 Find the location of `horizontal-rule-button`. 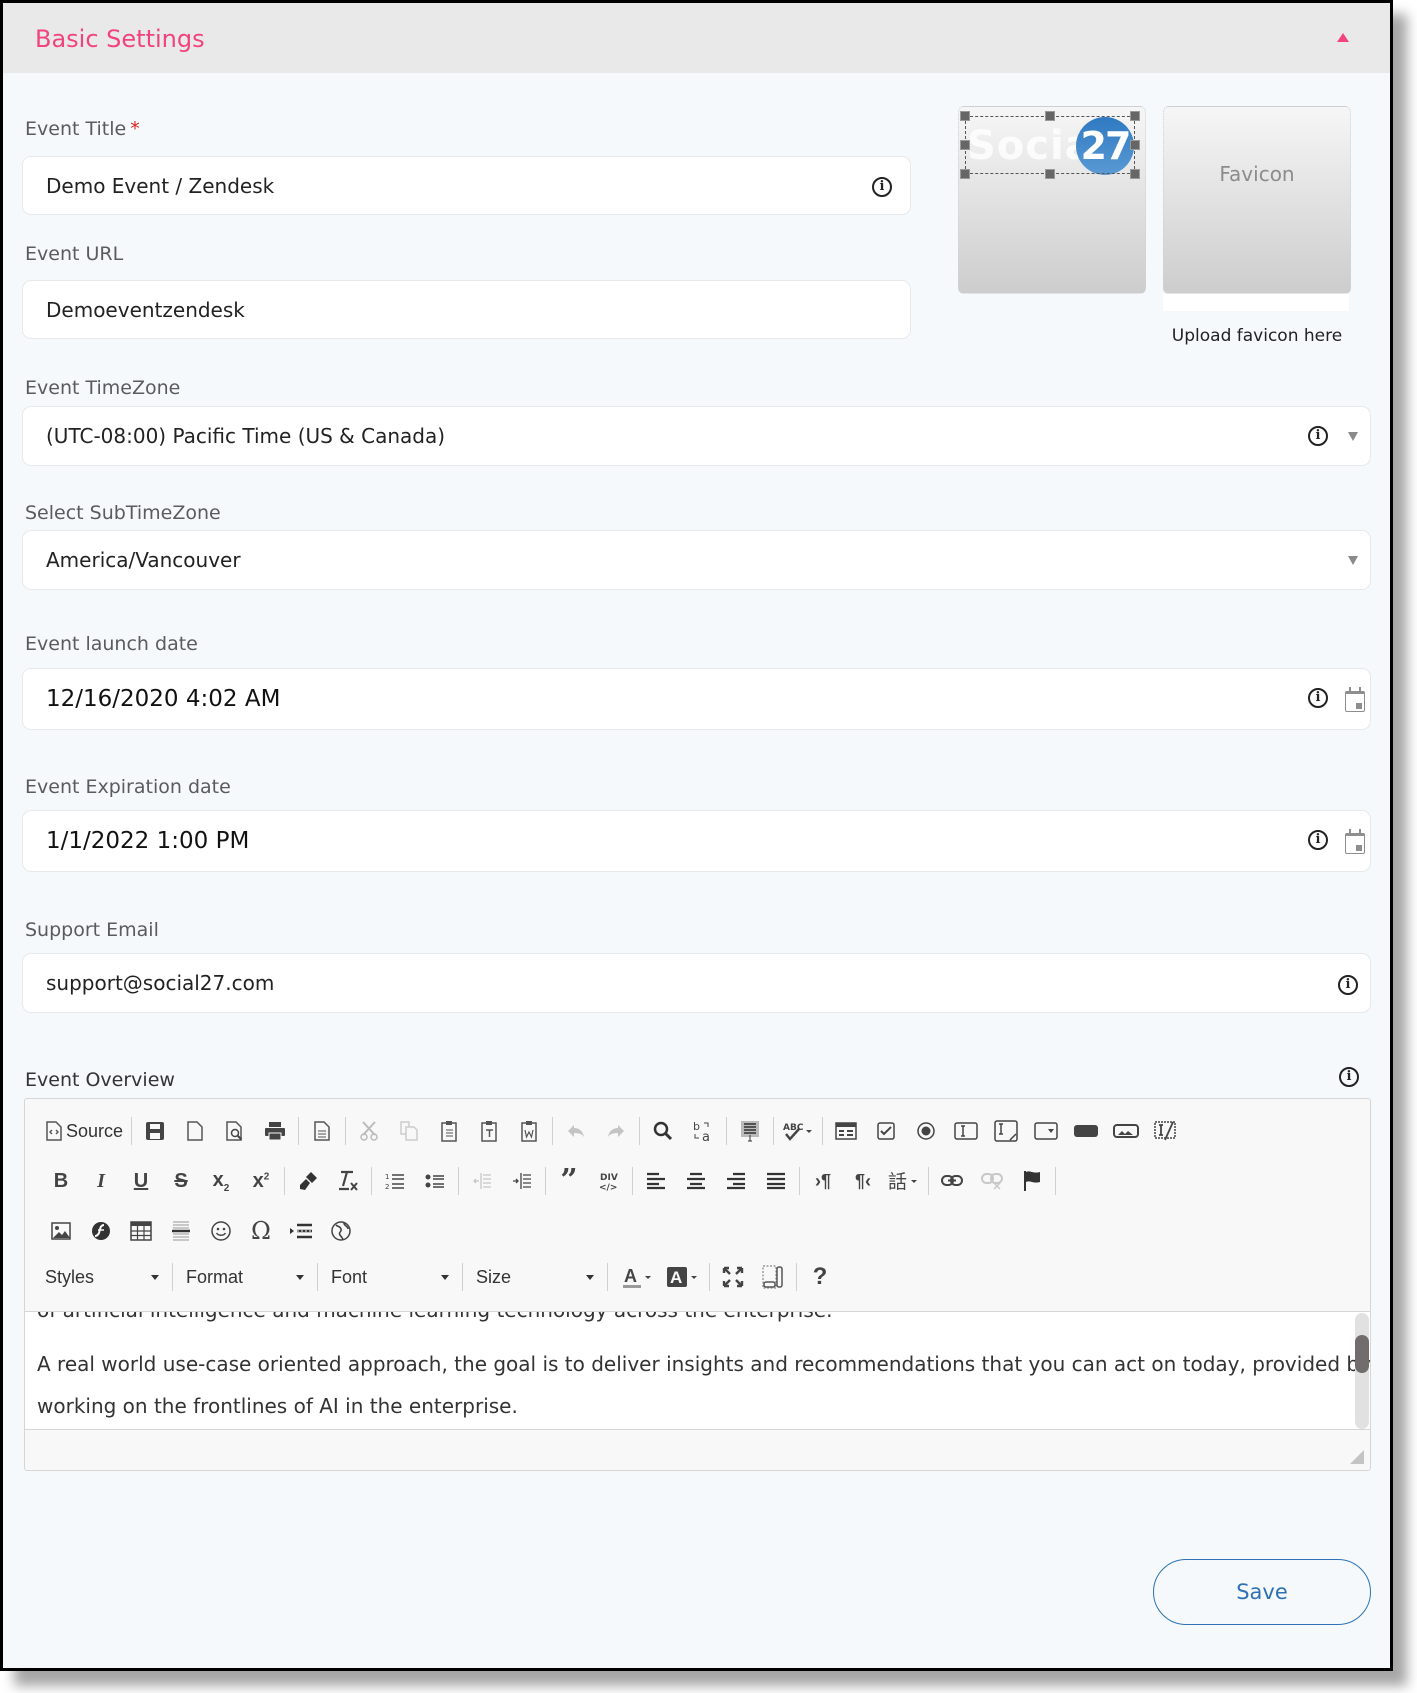

horizontal-rule-button is located at coordinates (181, 1231).